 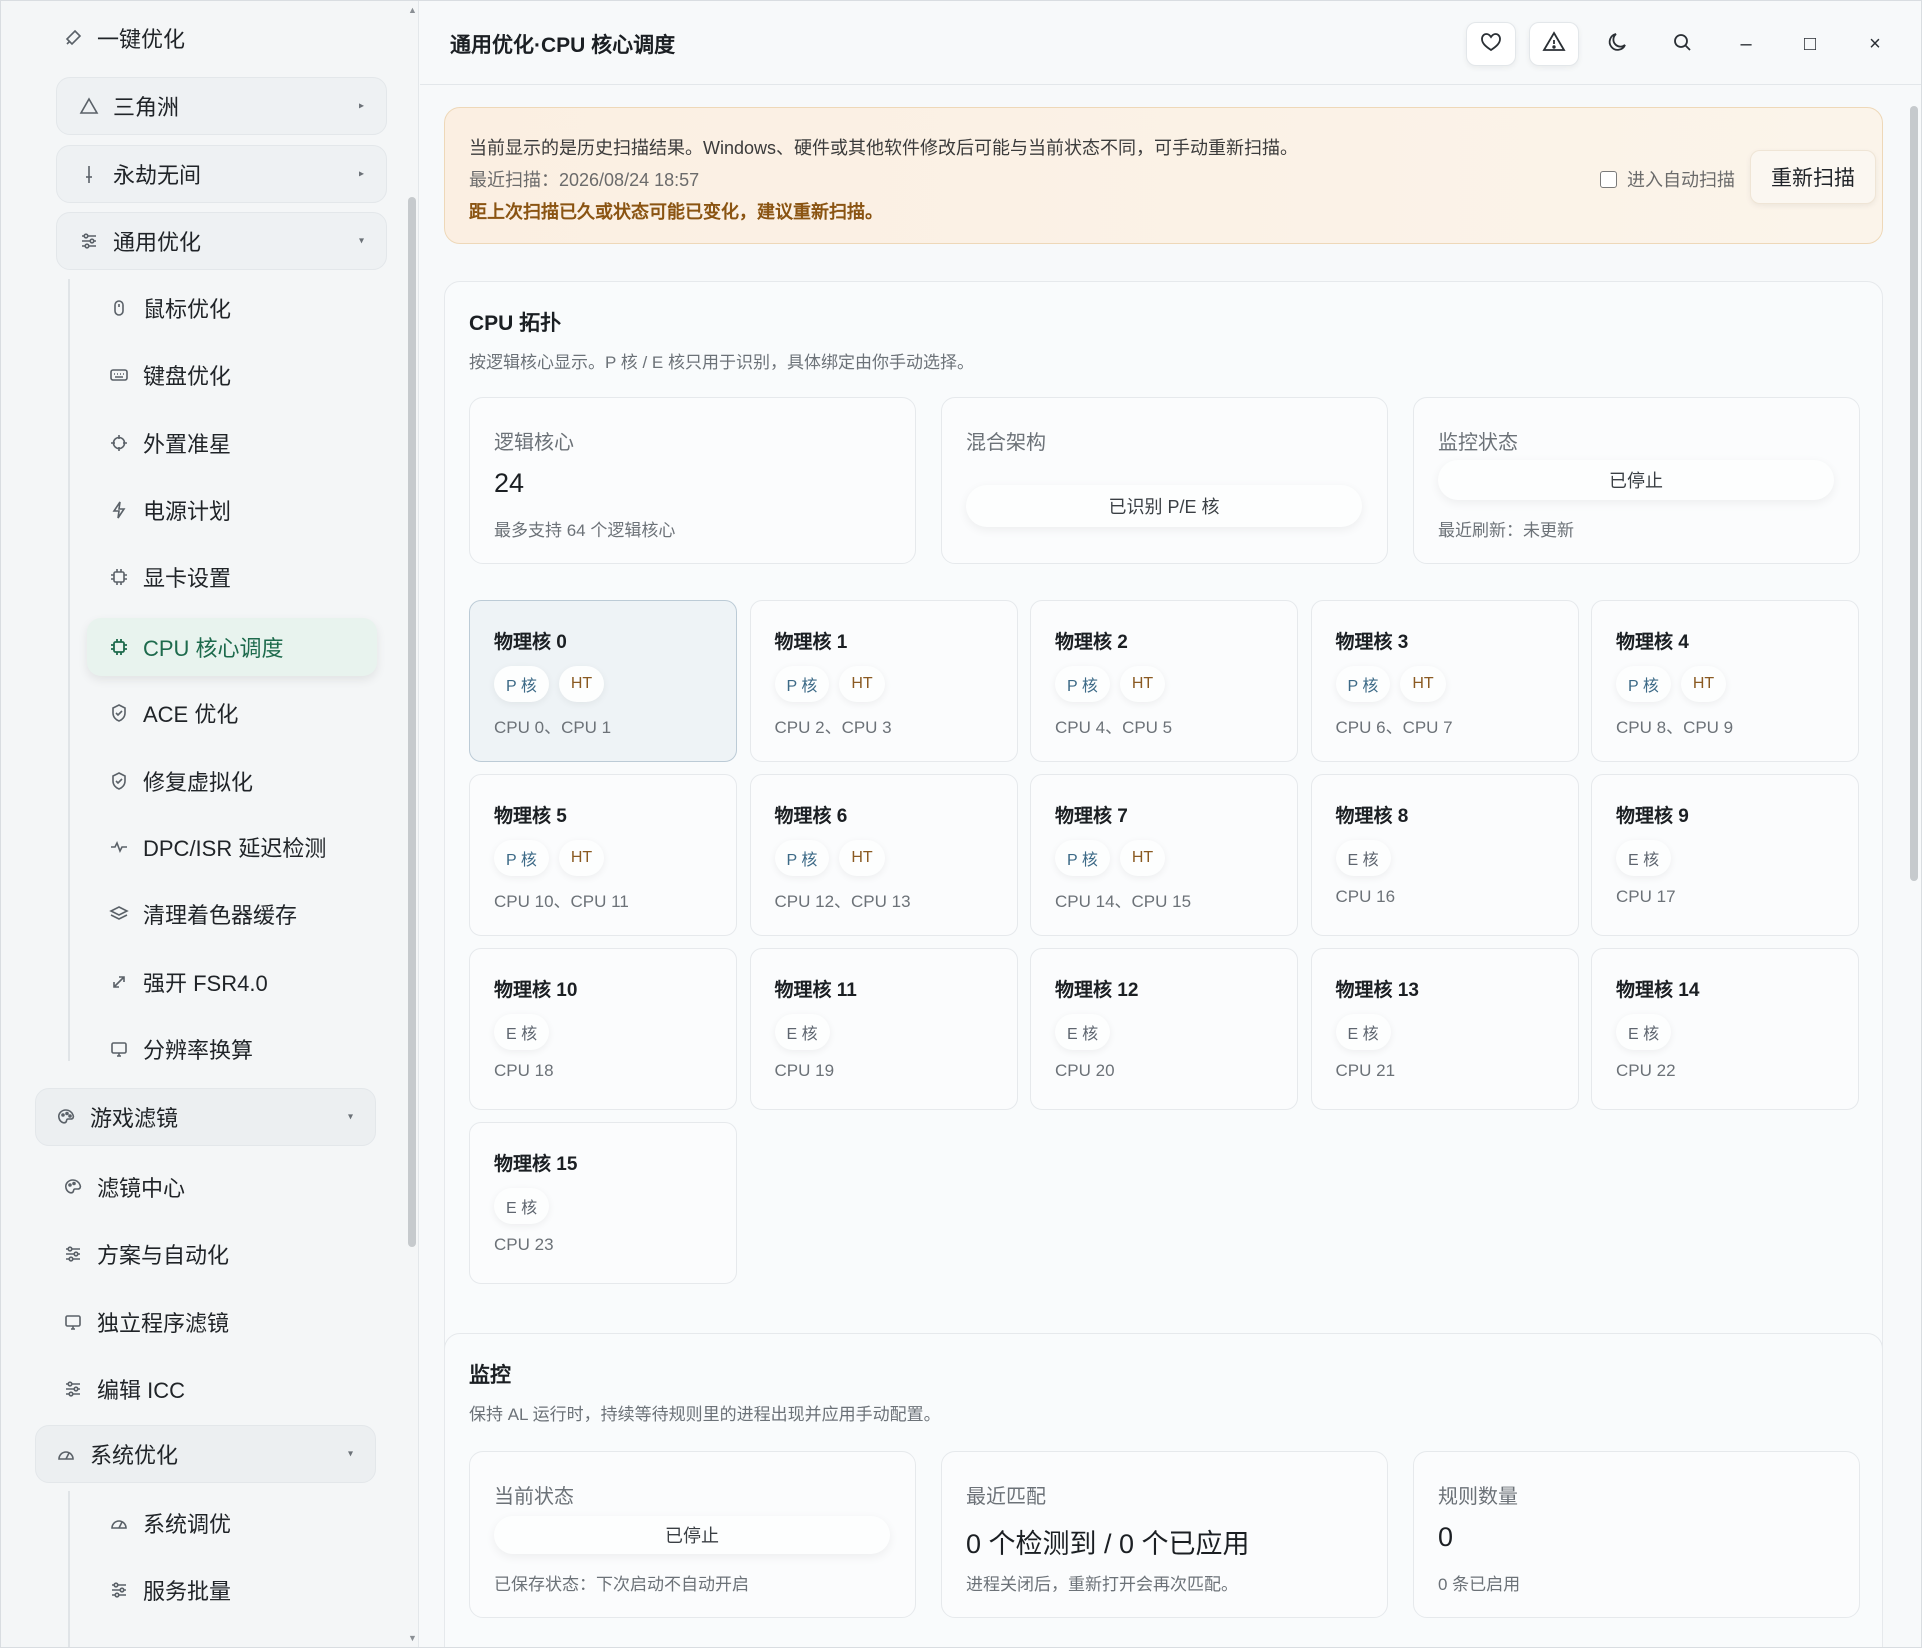 What do you see at coordinates (146, 1254) in the screenshot?
I see `sidebar-item-automation: 方案与自动化` at bounding box center [146, 1254].